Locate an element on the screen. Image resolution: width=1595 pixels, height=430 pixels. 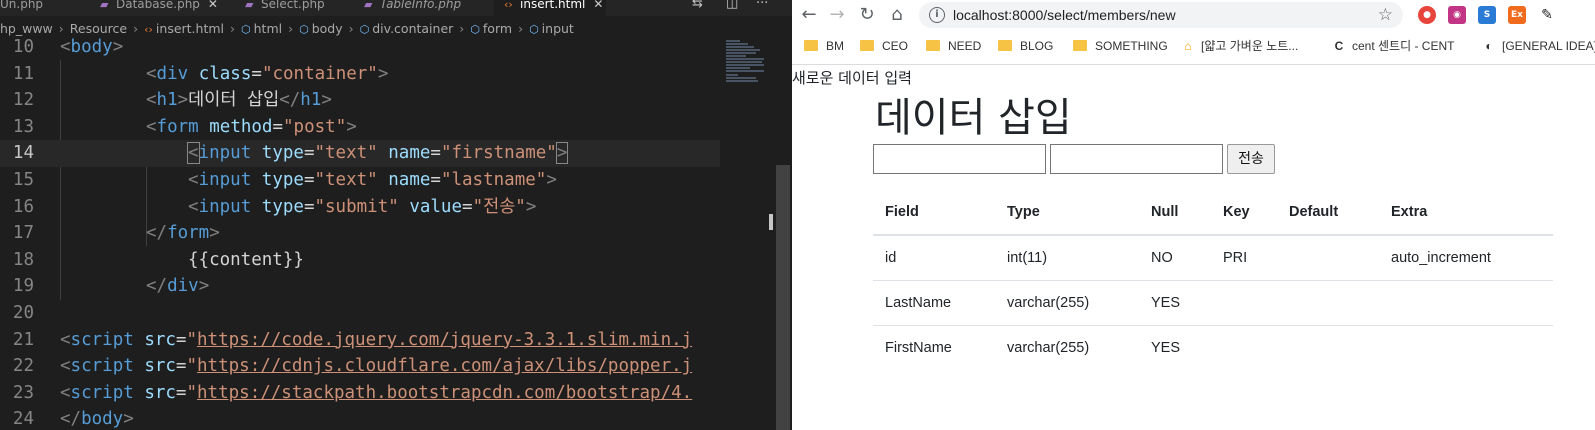
attr-value: "firstname" is located at coordinates (498, 153).